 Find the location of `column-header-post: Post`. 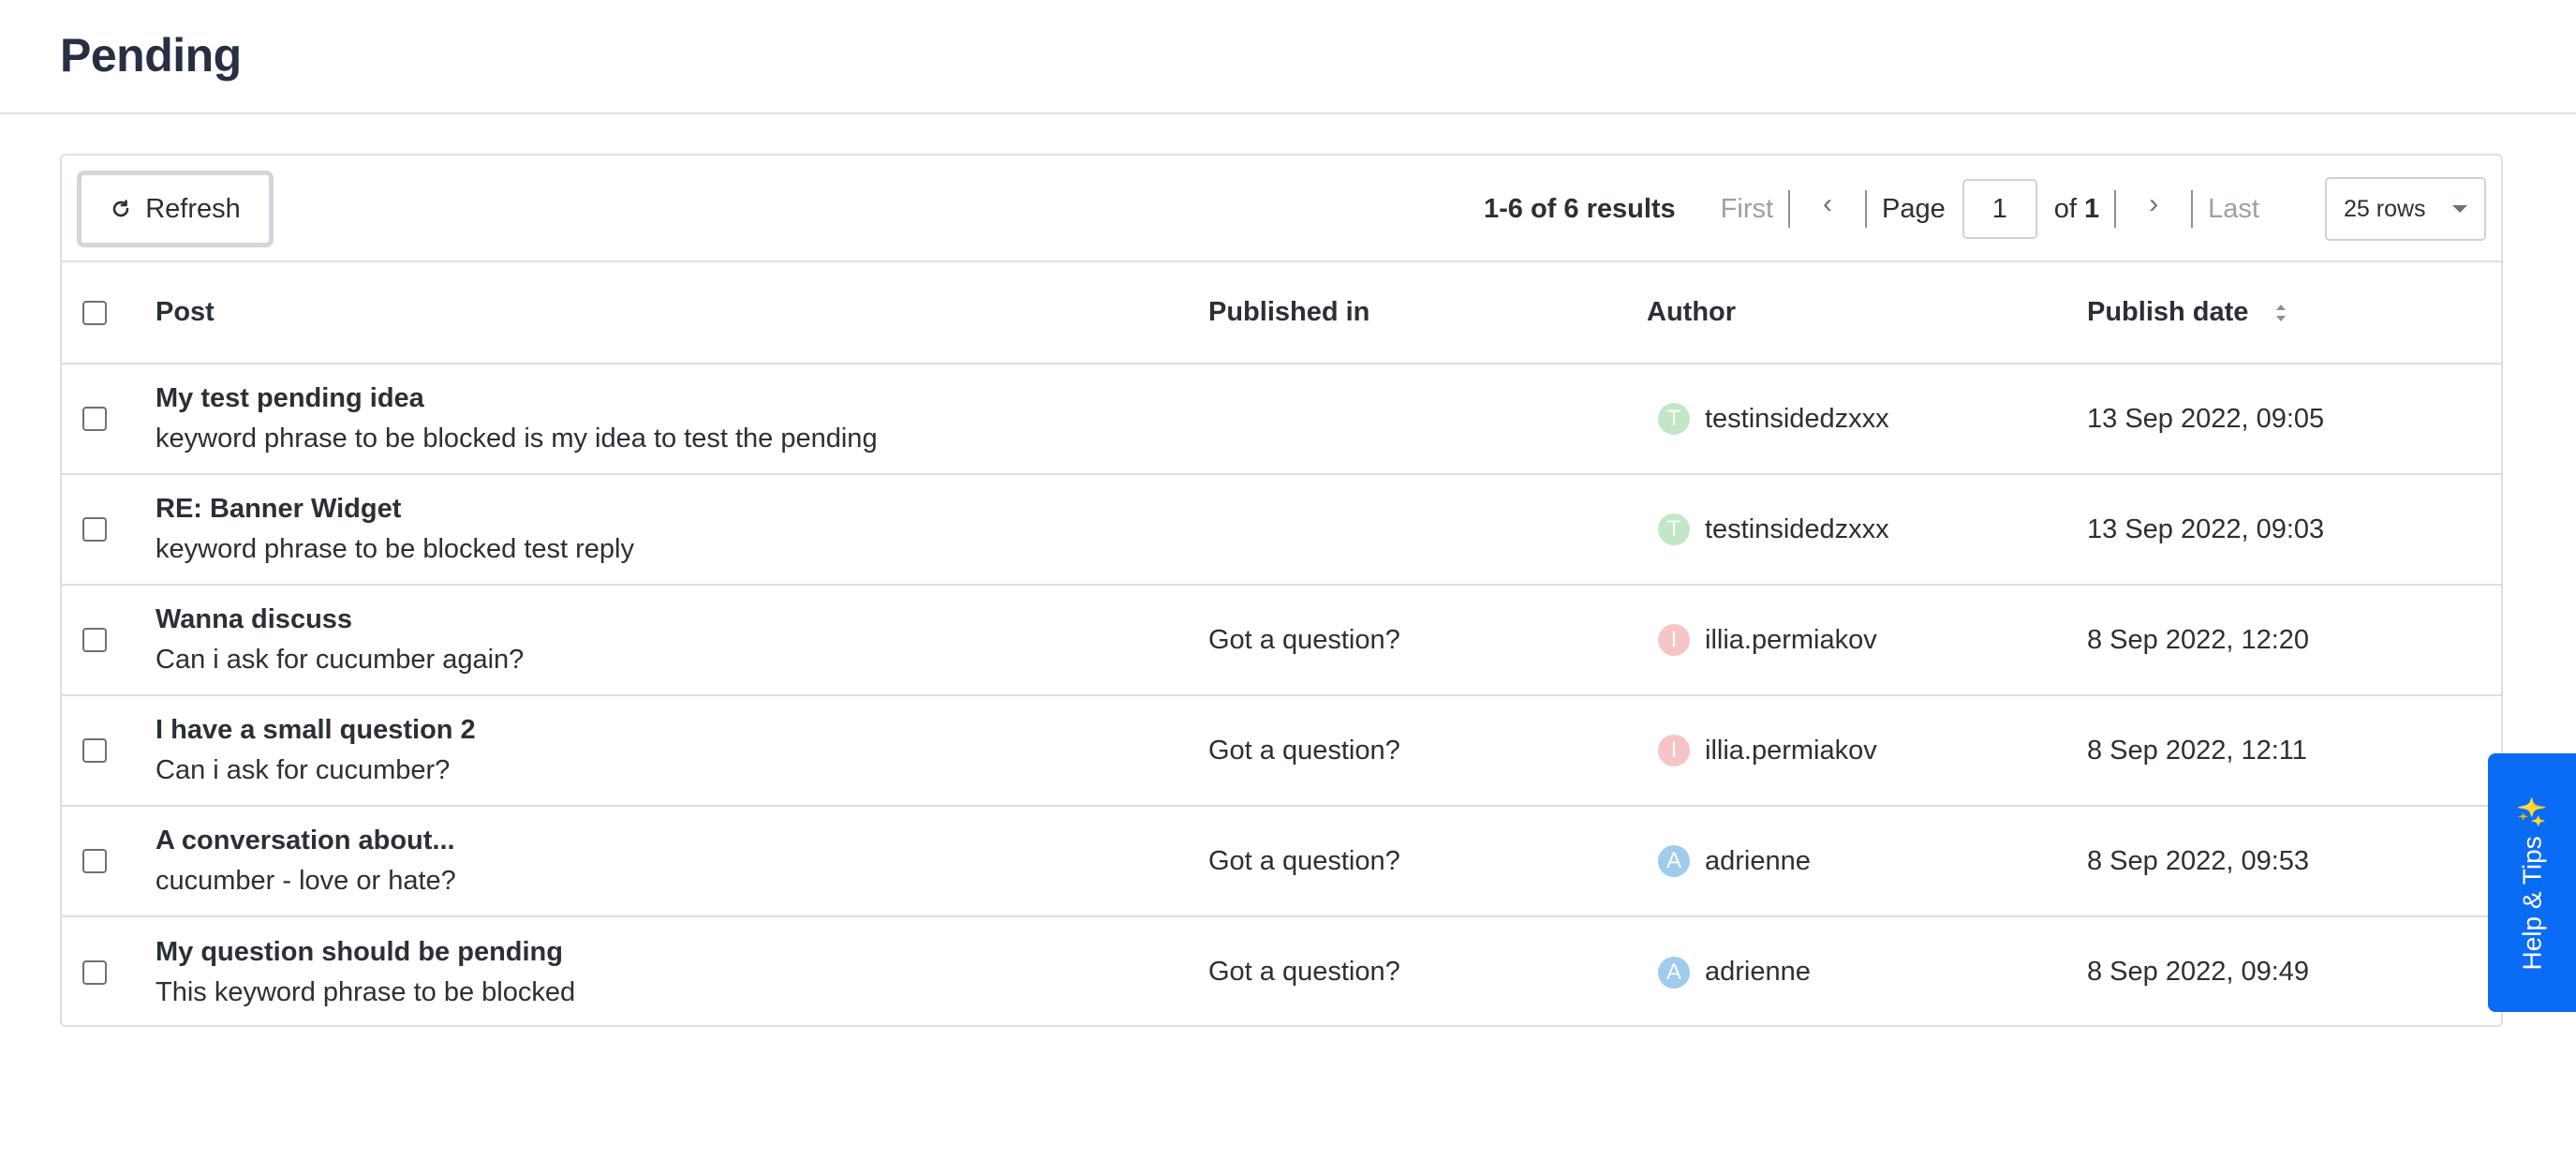

column-header-post: Post is located at coordinates (185, 312).